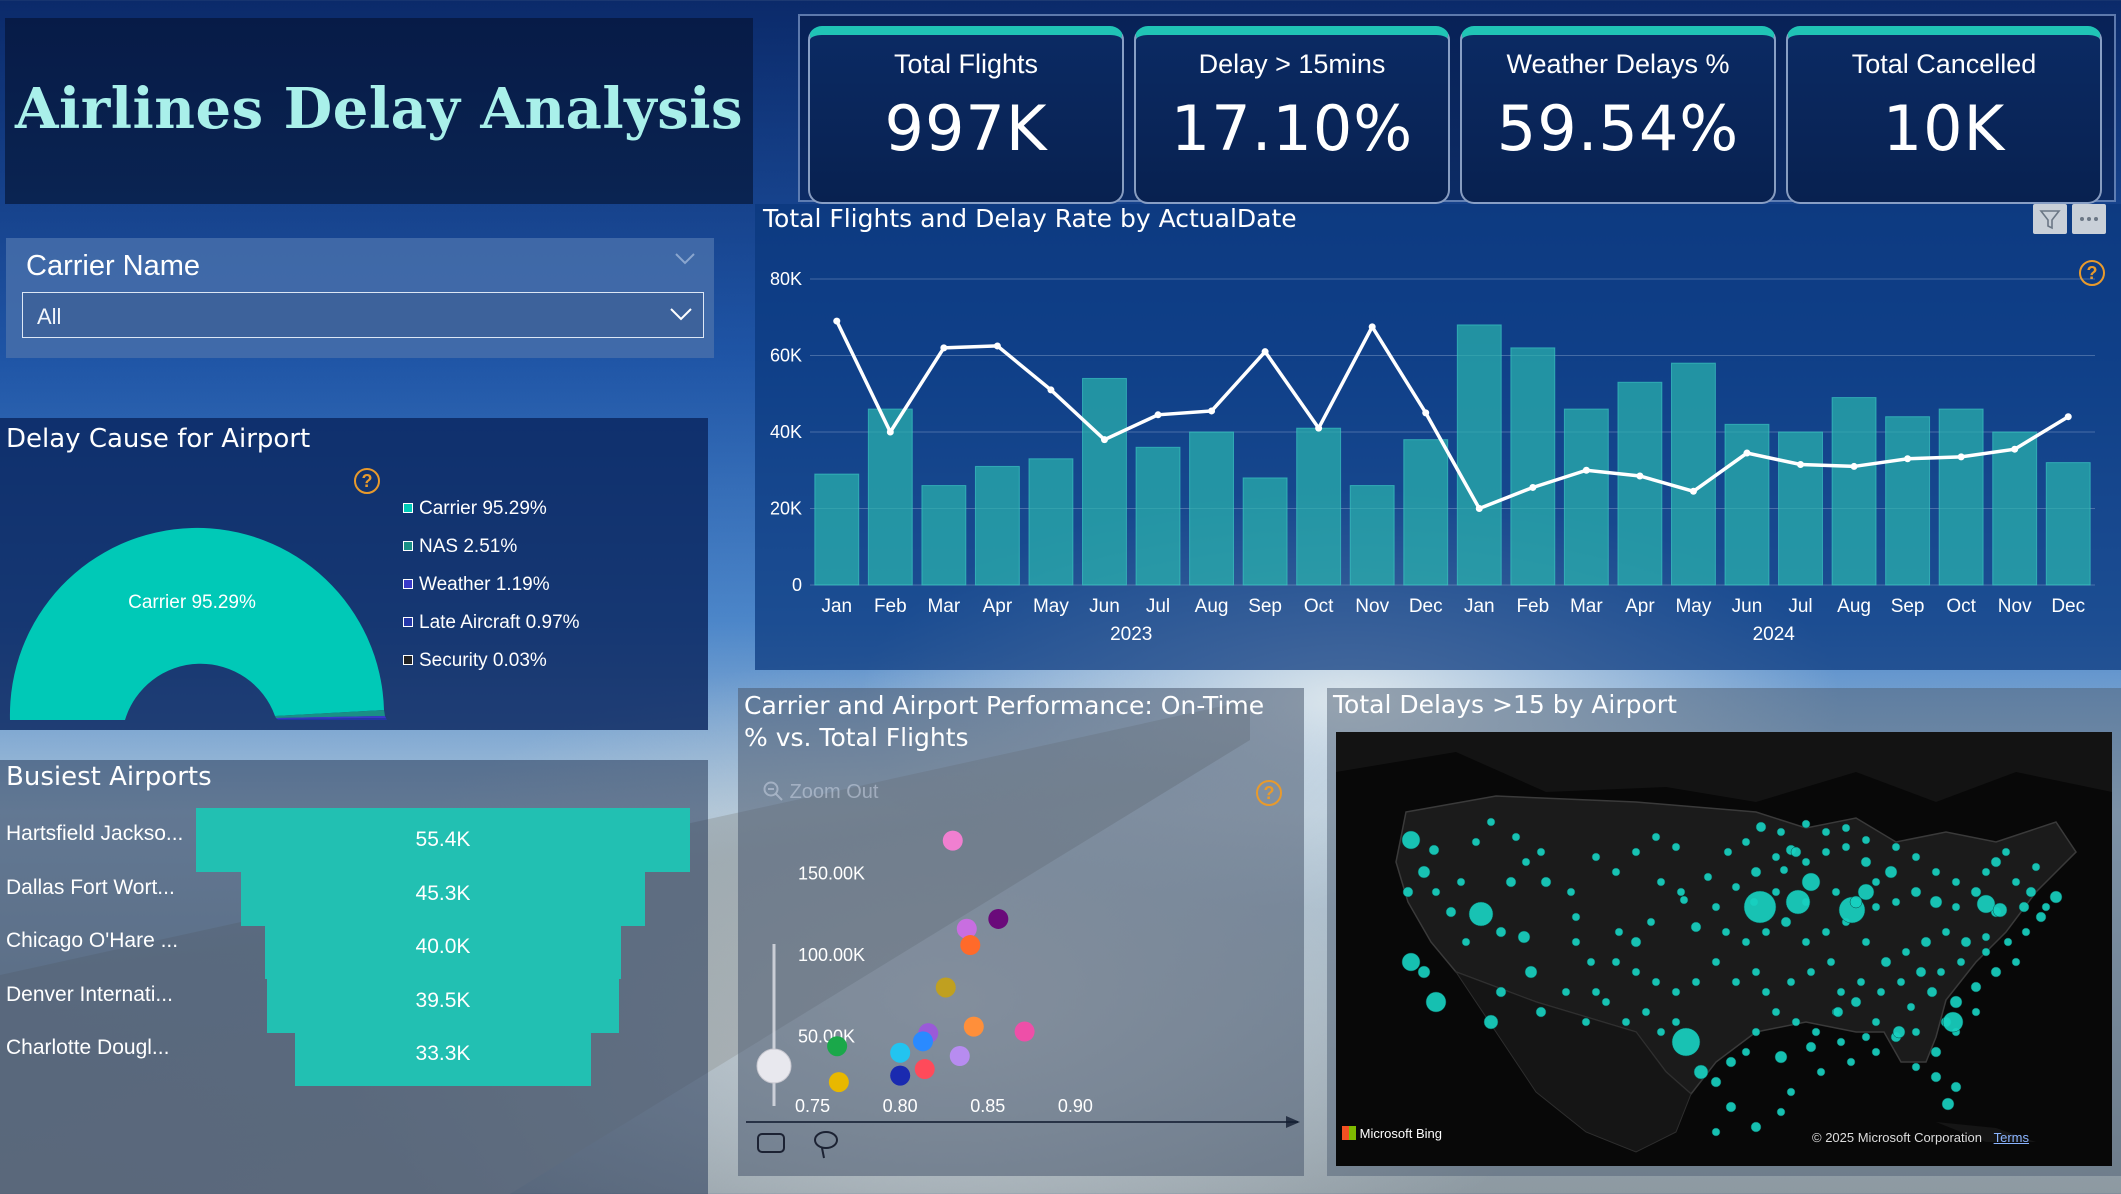 The image size is (2121, 1194). Describe the element at coordinates (491, 623) in the screenshot. I see `legend-item: Late Aircraft 0.97%` at that location.